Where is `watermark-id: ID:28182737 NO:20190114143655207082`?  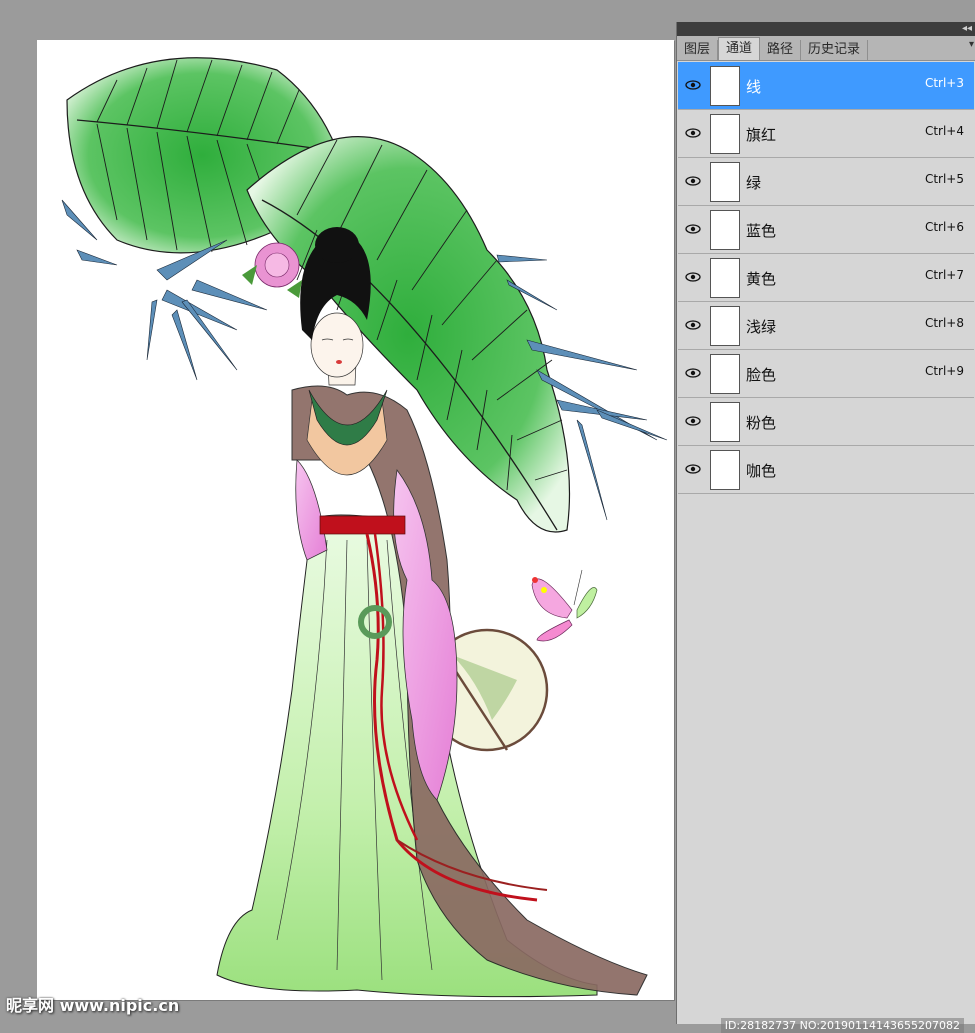 watermark-id: ID:28182737 NO:20190114143655207082 is located at coordinates (842, 1025).